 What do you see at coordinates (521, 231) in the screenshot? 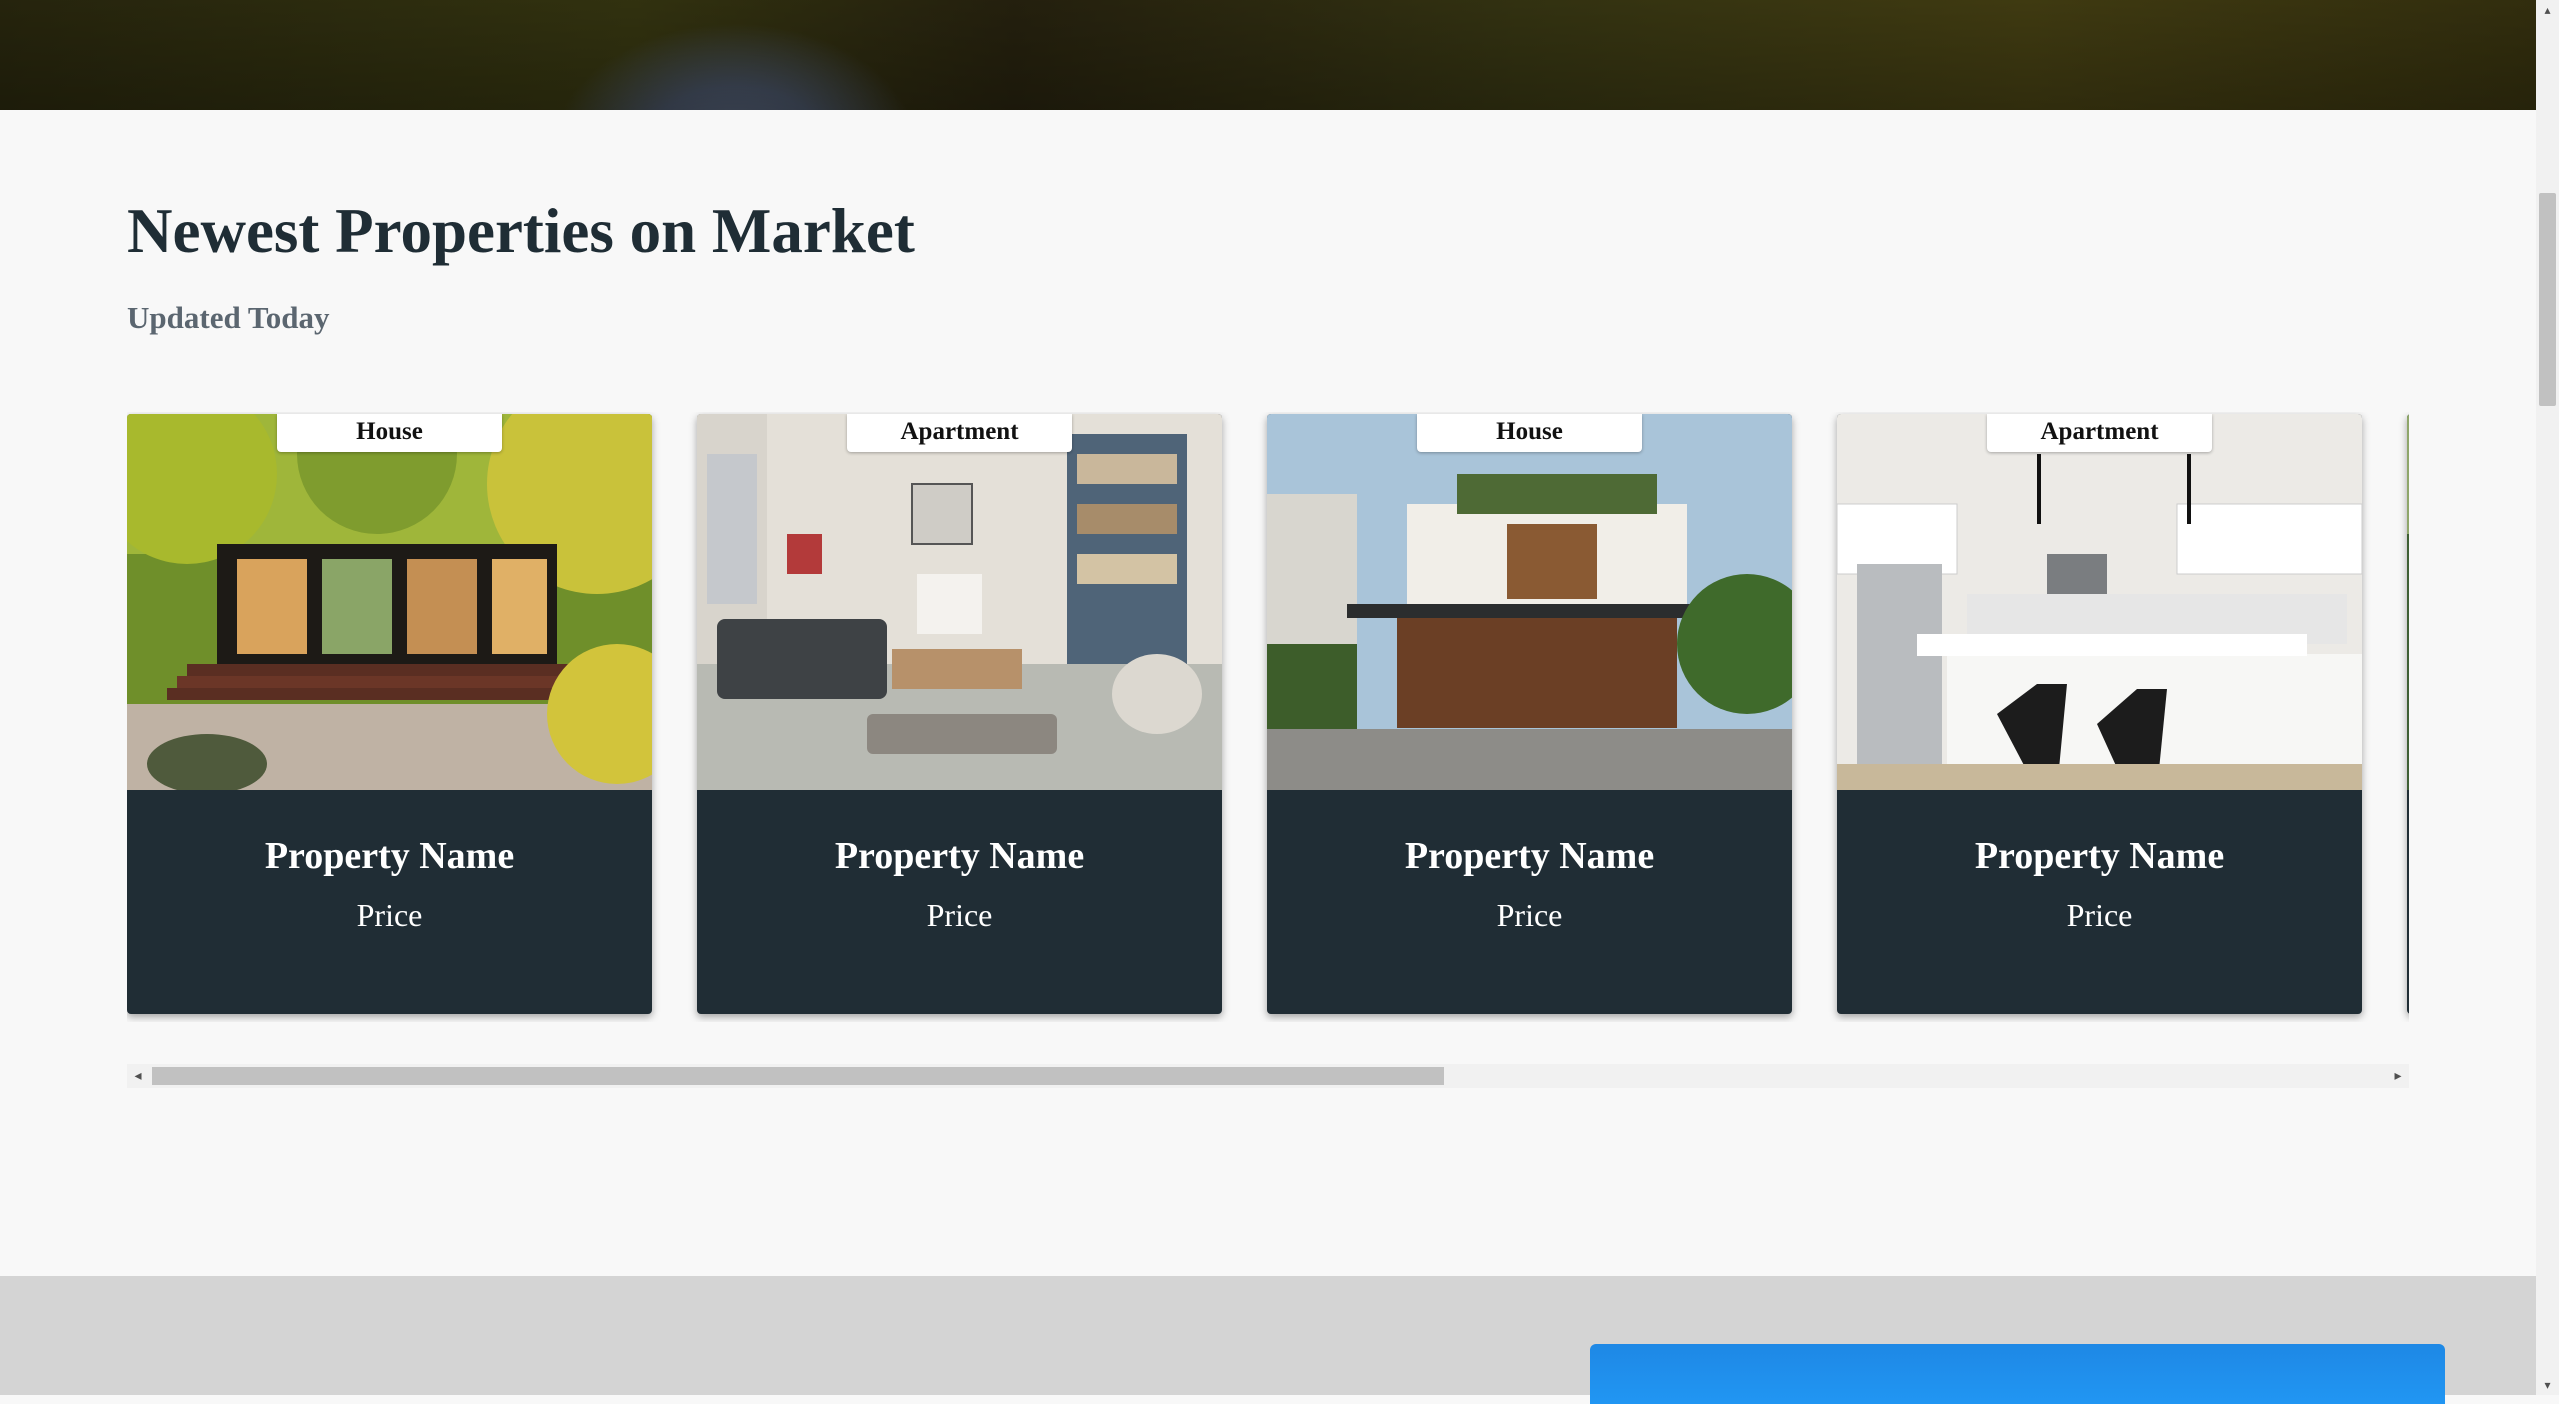
I see `section-title: Newest Properties on Market` at bounding box center [521, 231].